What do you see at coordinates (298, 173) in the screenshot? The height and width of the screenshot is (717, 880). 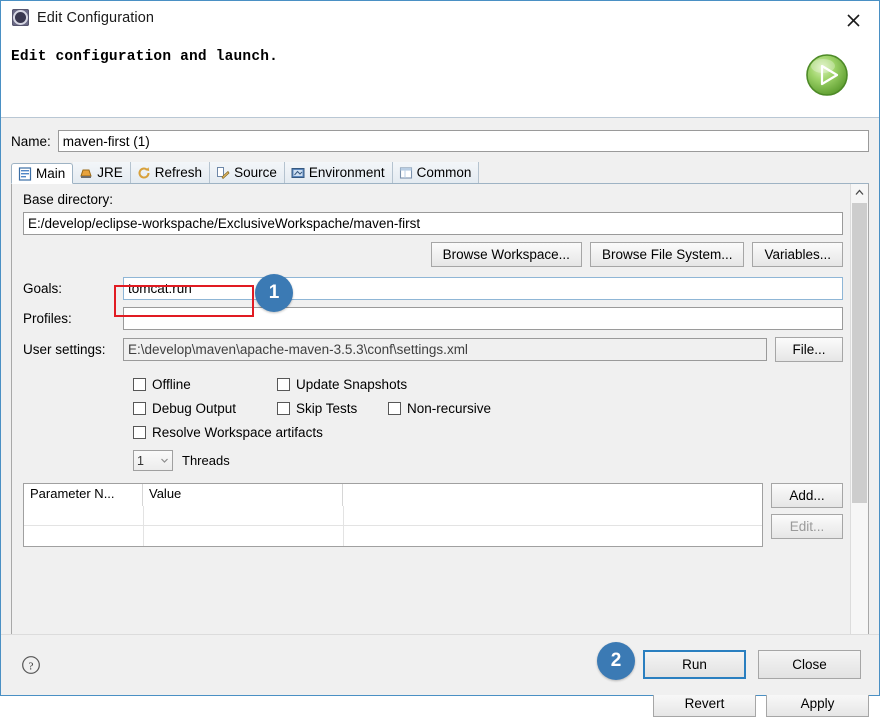 I see `environment-icon` at bounding box center [298, 173].